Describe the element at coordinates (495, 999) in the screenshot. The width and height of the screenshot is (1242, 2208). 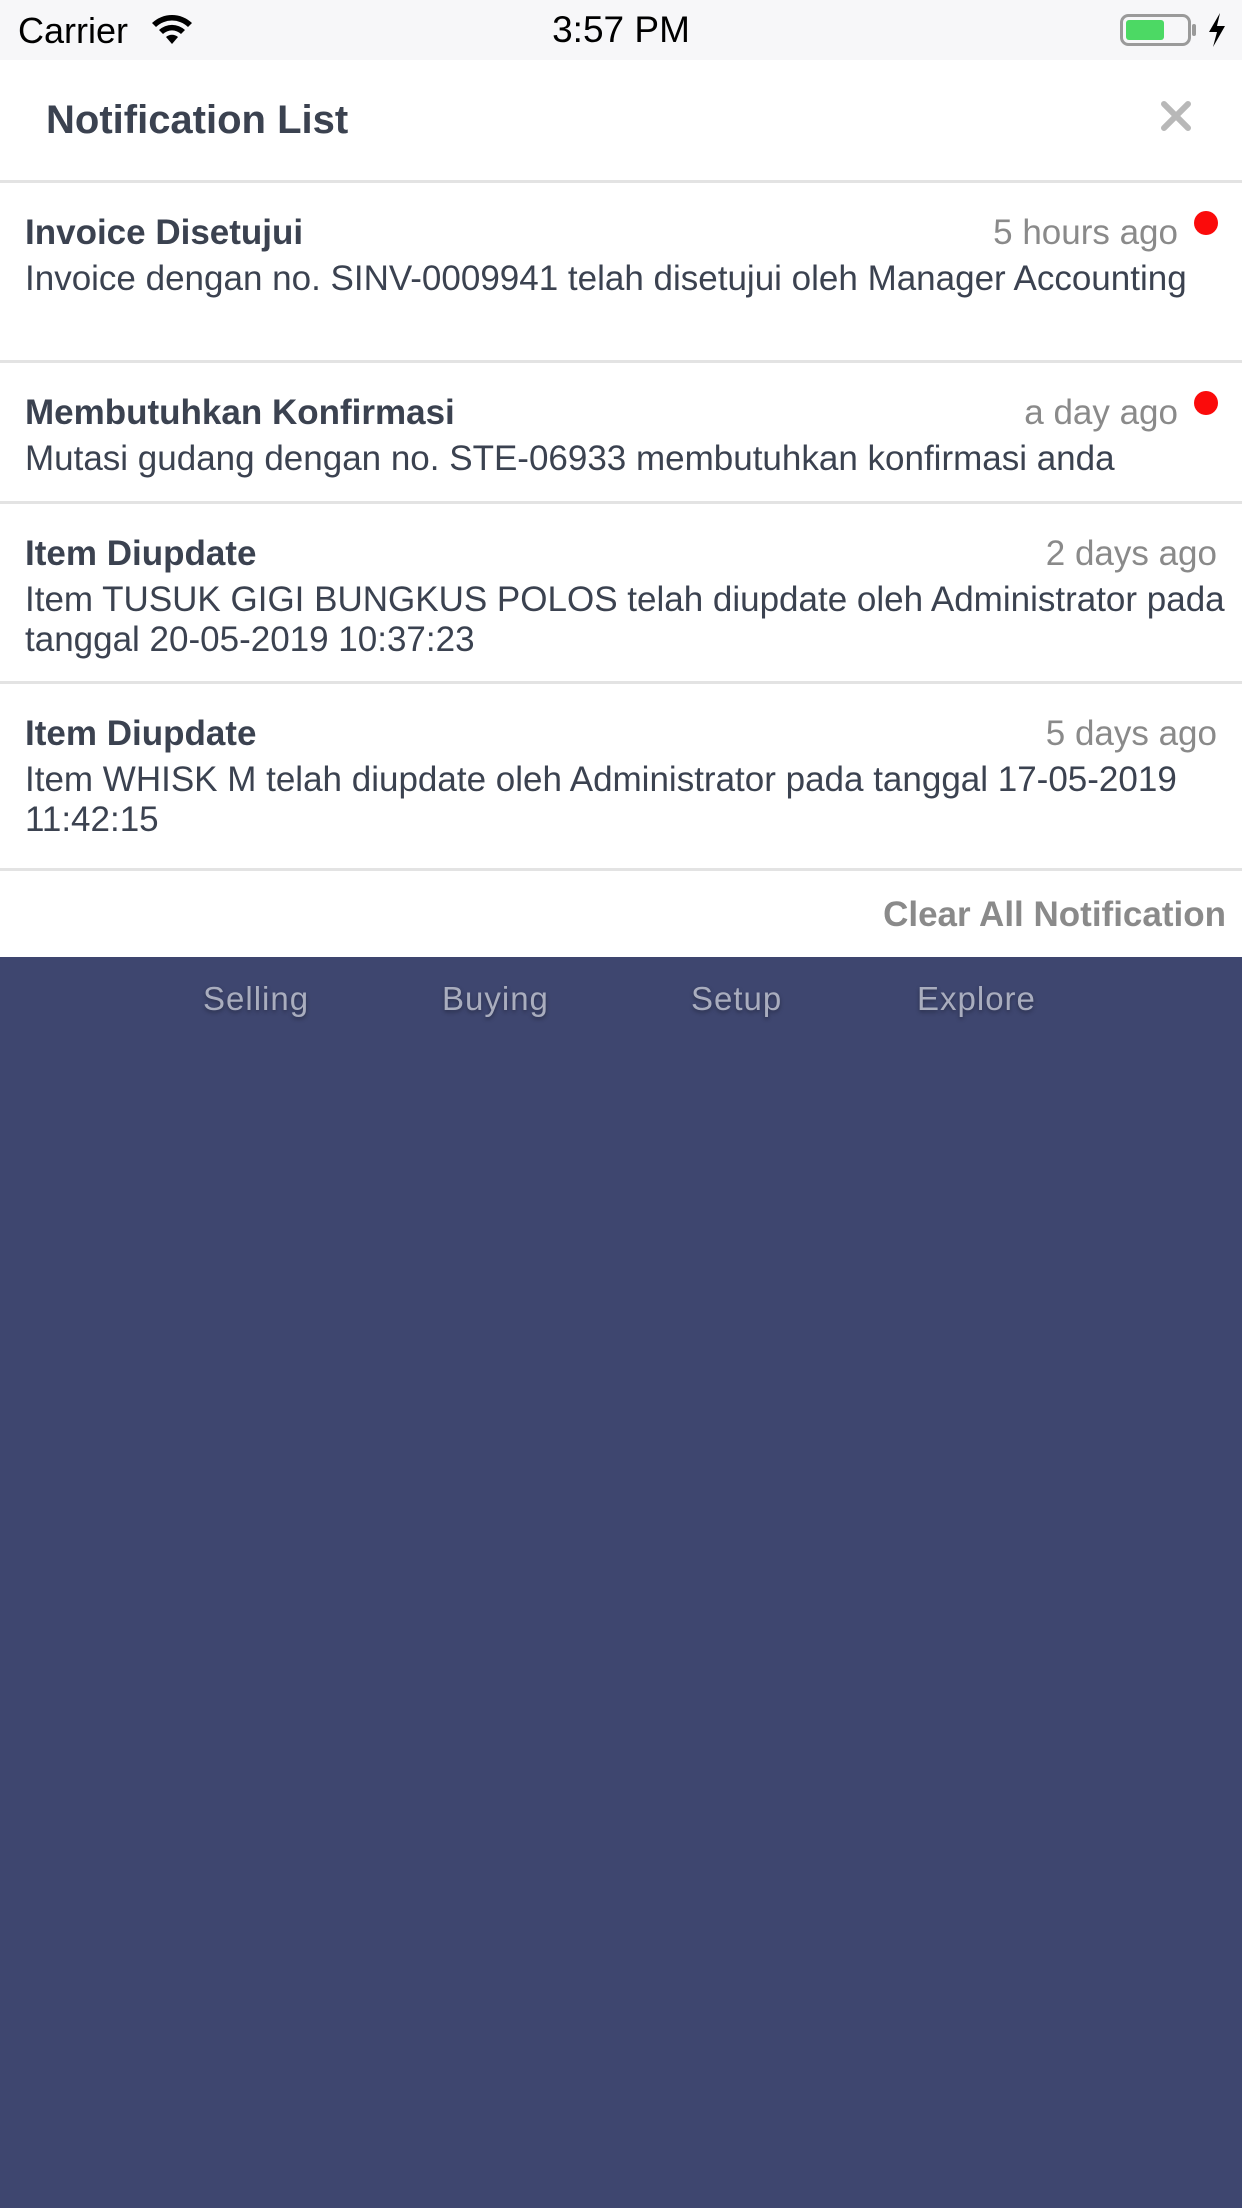
I see `tab-buying: Buying` at that location.